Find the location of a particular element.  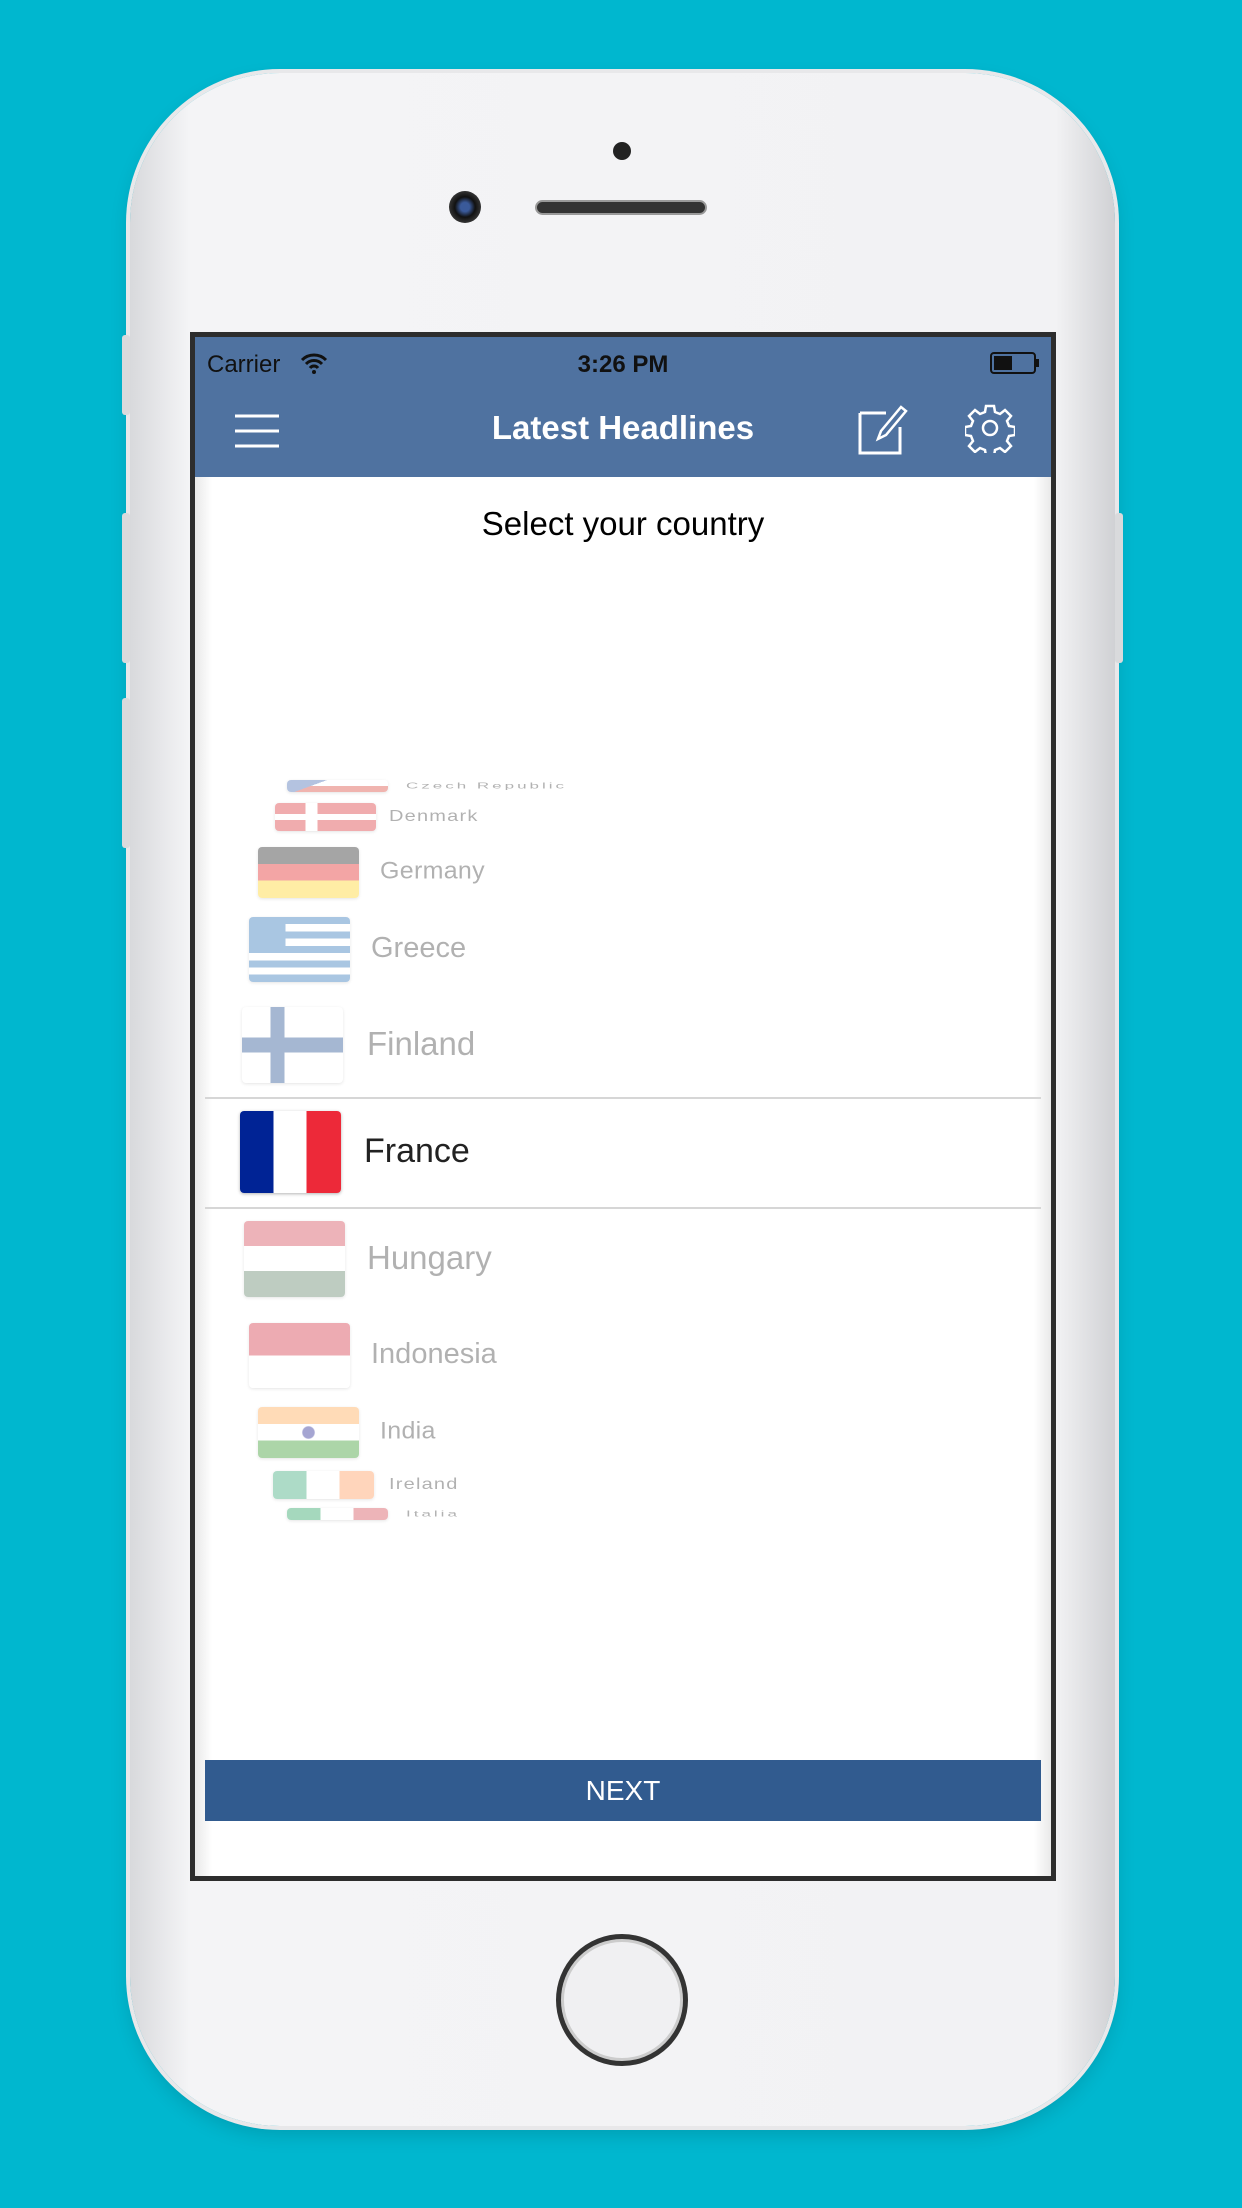

picker-selection-top-line is located at coordinates (623, 1098).